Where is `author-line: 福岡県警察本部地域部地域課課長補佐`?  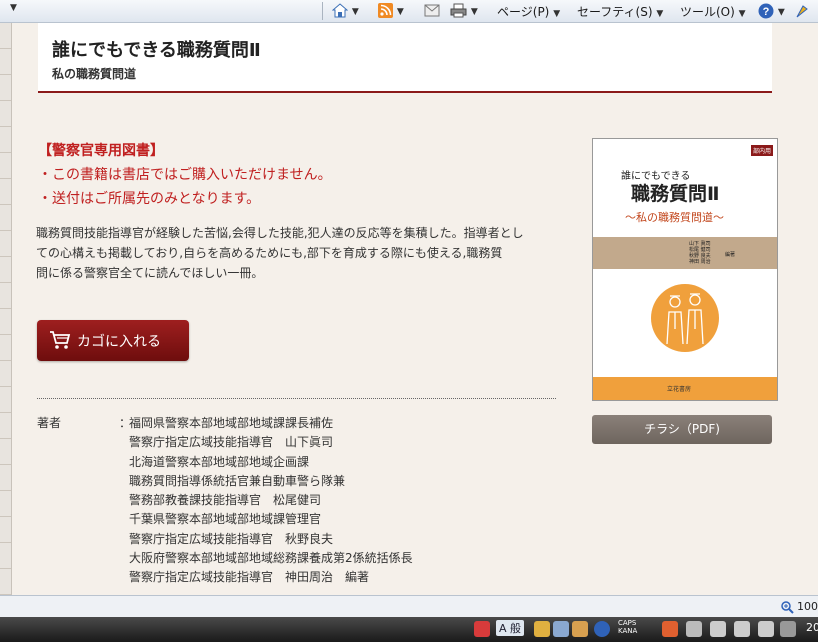
author-line: 福岡県警察本部地域部地域課課長補佐 is located at coordinates (231, 423).